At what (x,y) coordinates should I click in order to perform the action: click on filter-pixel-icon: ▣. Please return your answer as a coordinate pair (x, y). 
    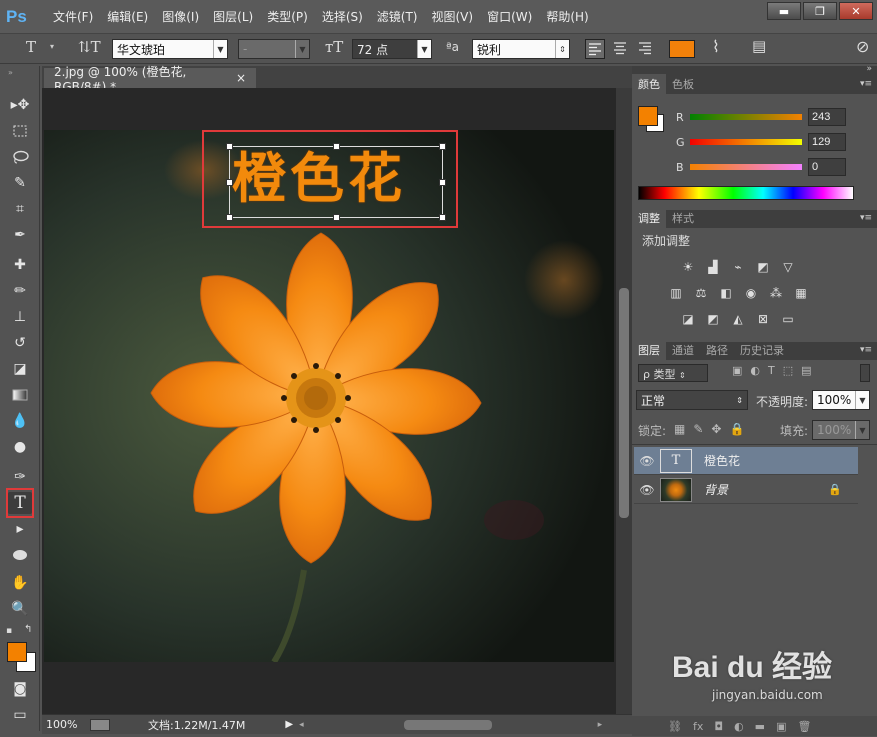
    Looking at the image, I should click on (737, 370).